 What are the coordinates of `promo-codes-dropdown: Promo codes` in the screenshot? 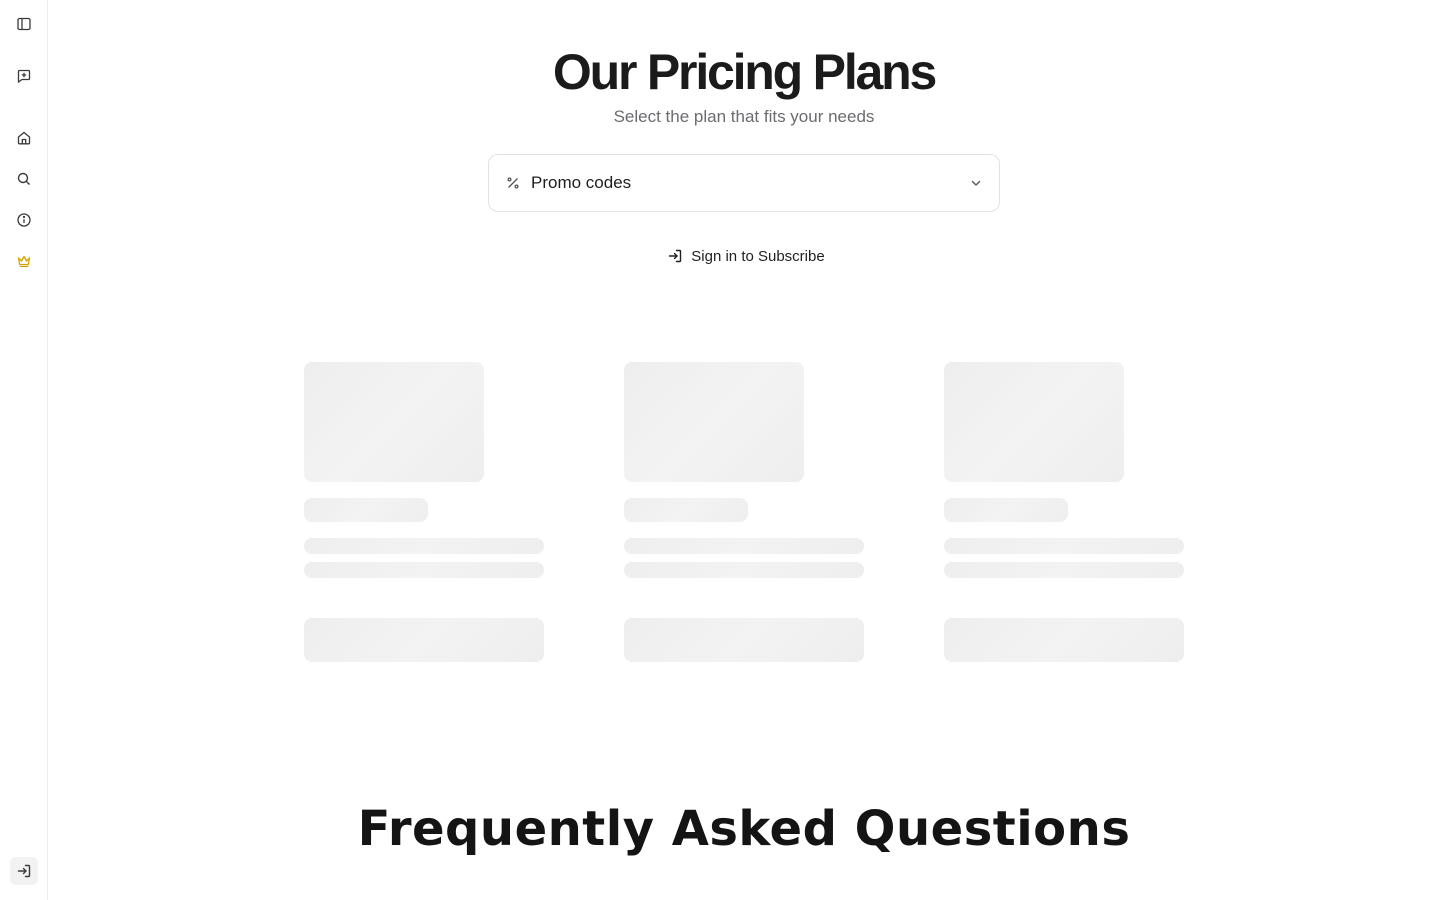 It's located at (744, 183).